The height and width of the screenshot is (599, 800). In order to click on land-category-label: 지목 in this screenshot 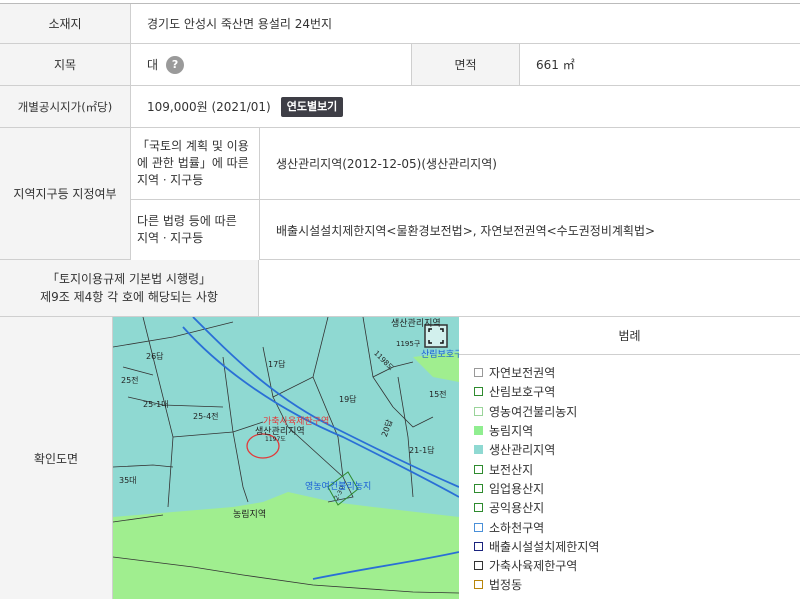, I will do `click(65, 64)`.